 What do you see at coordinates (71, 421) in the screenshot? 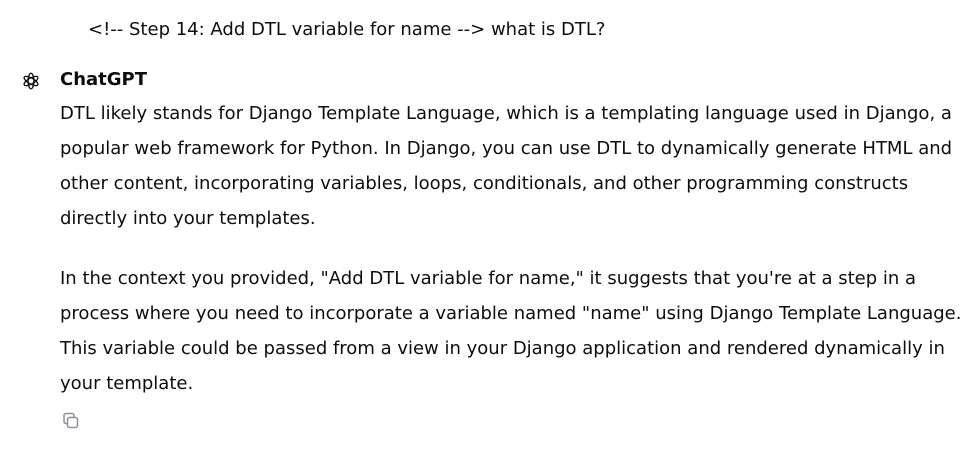
I see `copy-icon` at bounding box center [71, 421].